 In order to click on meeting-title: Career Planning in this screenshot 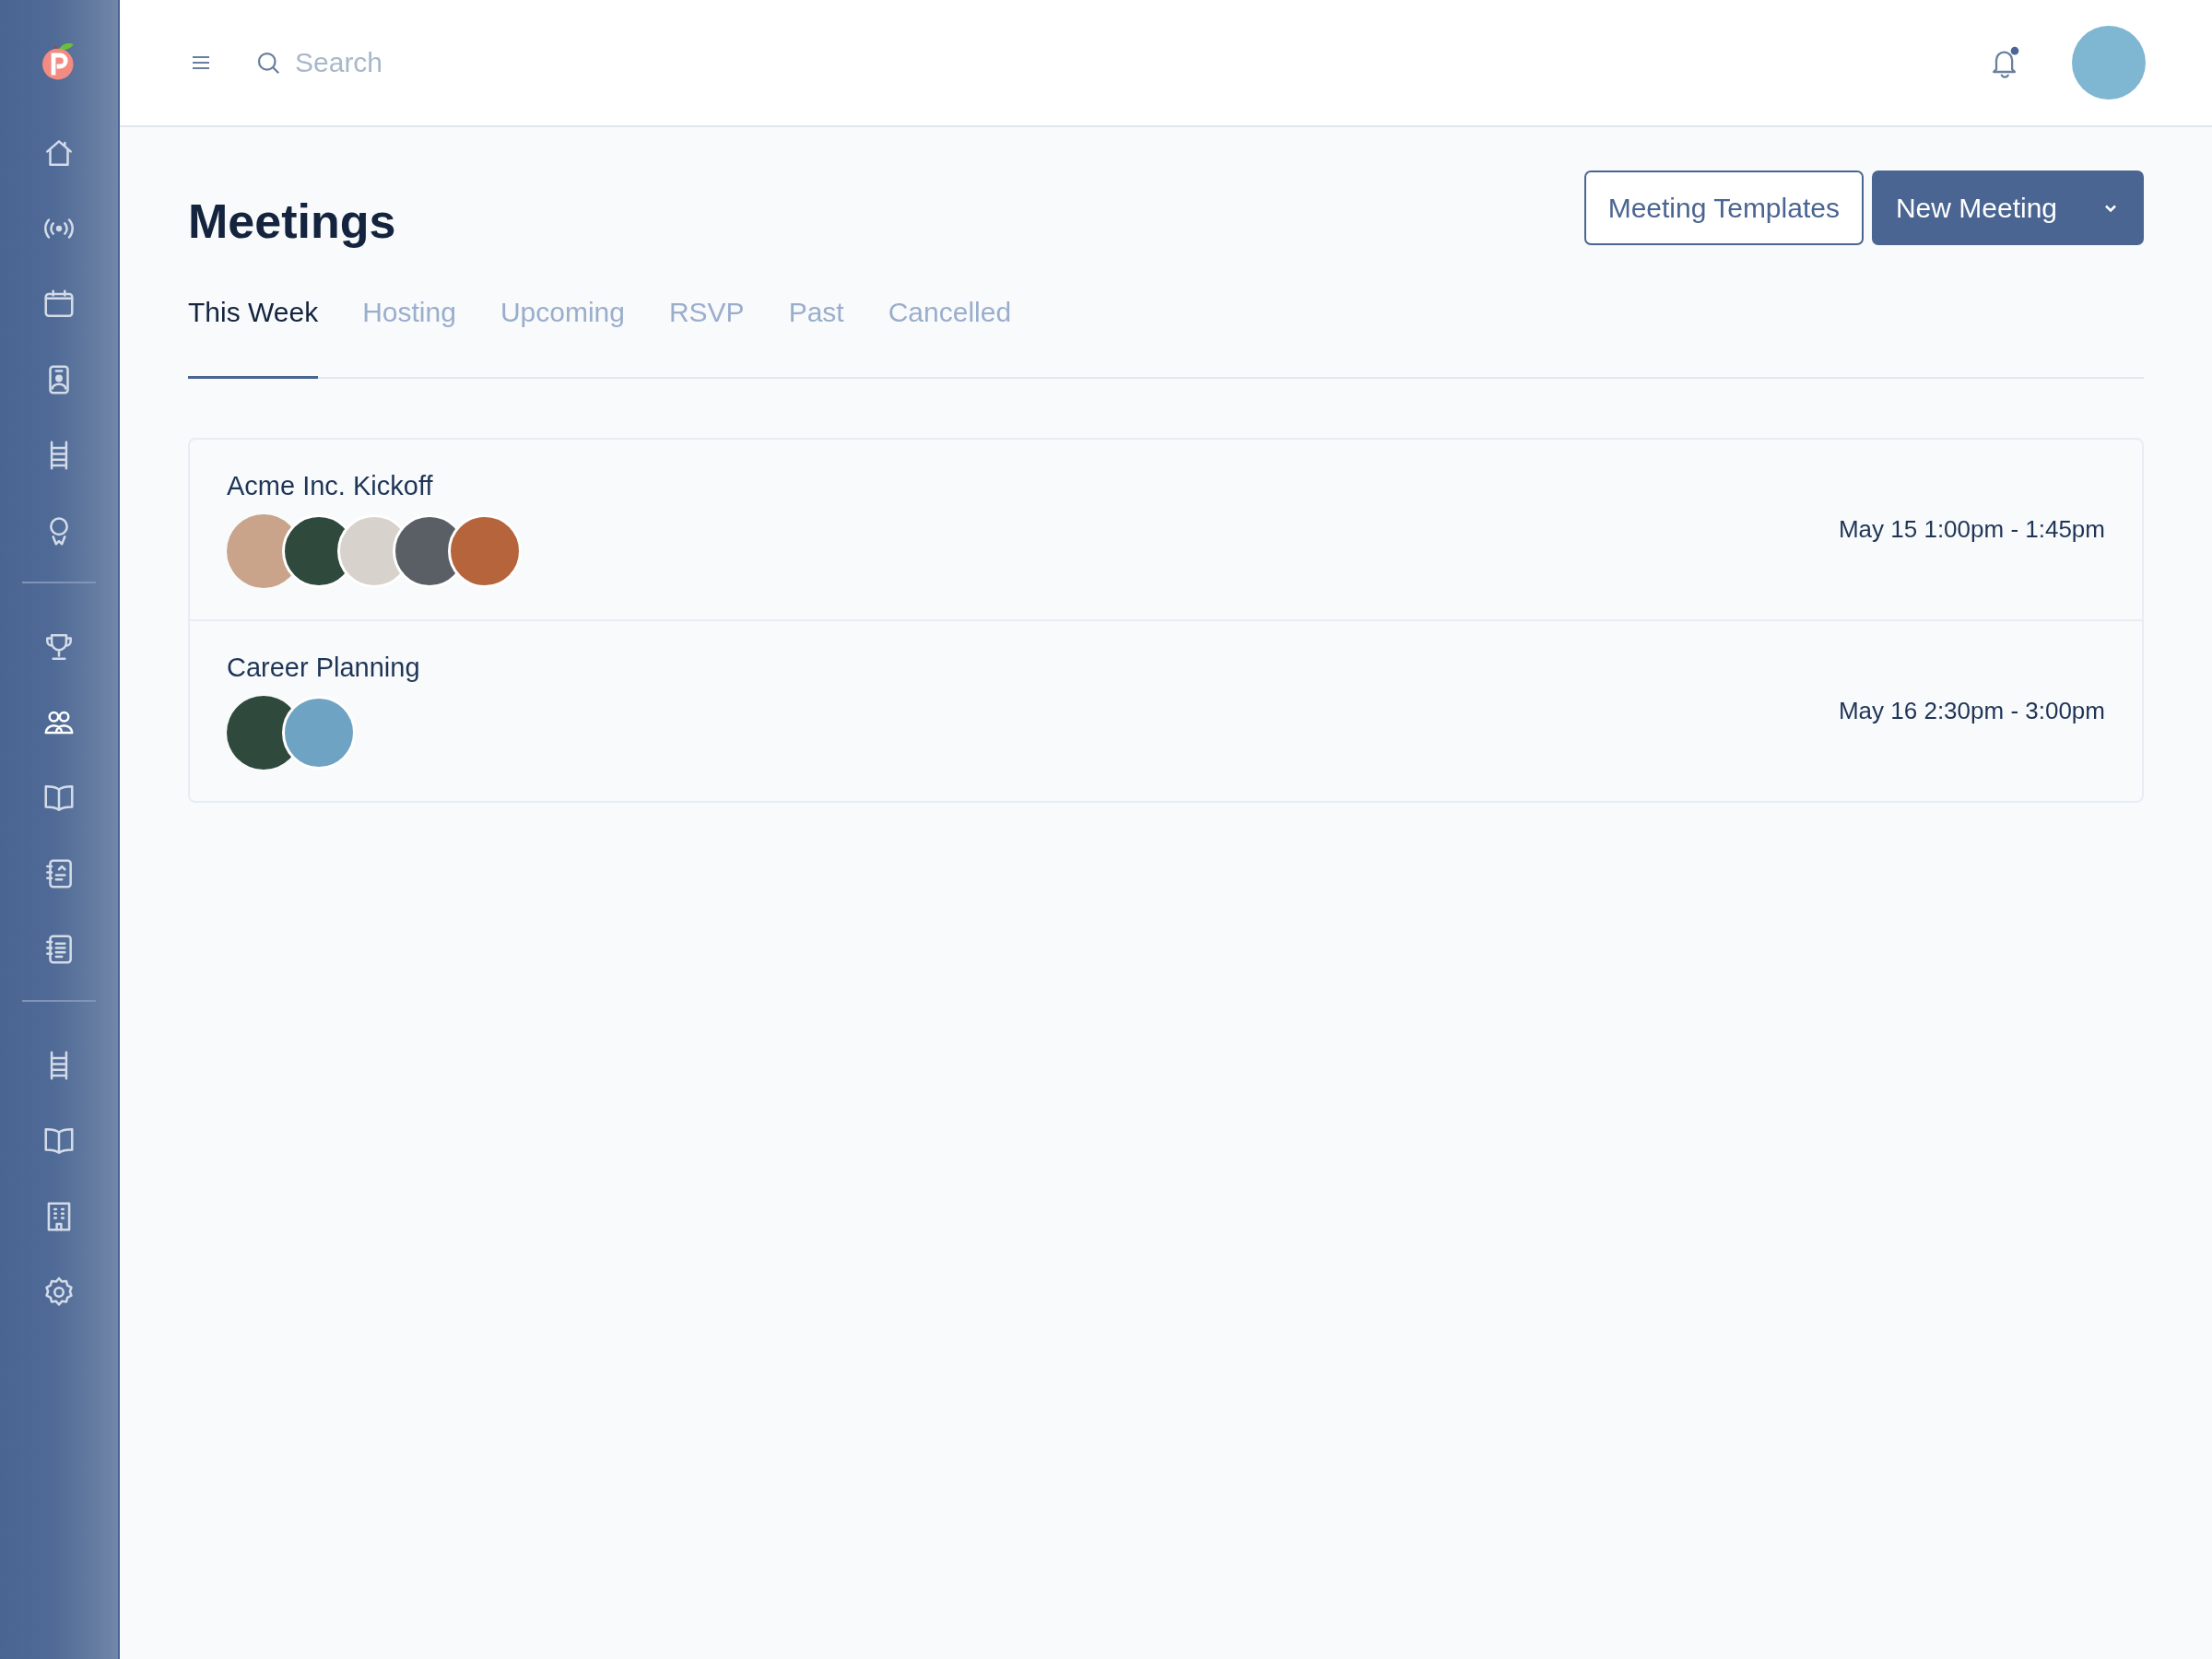, I will do `click(323, 668)`.